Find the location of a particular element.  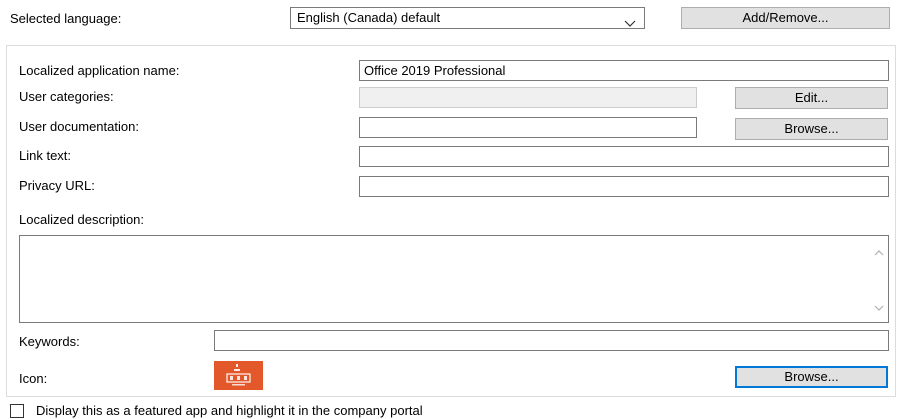

icon-label: Icon: is located at coordinates (33, 378).